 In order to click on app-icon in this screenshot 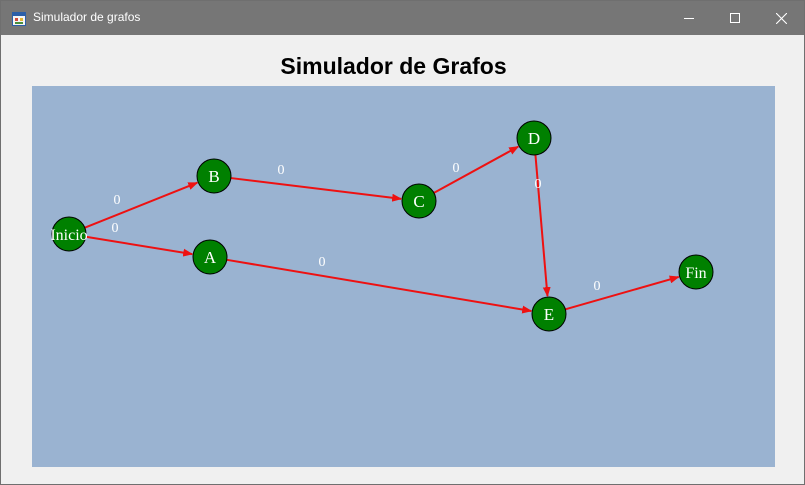, I will do `click(19, 18)`.